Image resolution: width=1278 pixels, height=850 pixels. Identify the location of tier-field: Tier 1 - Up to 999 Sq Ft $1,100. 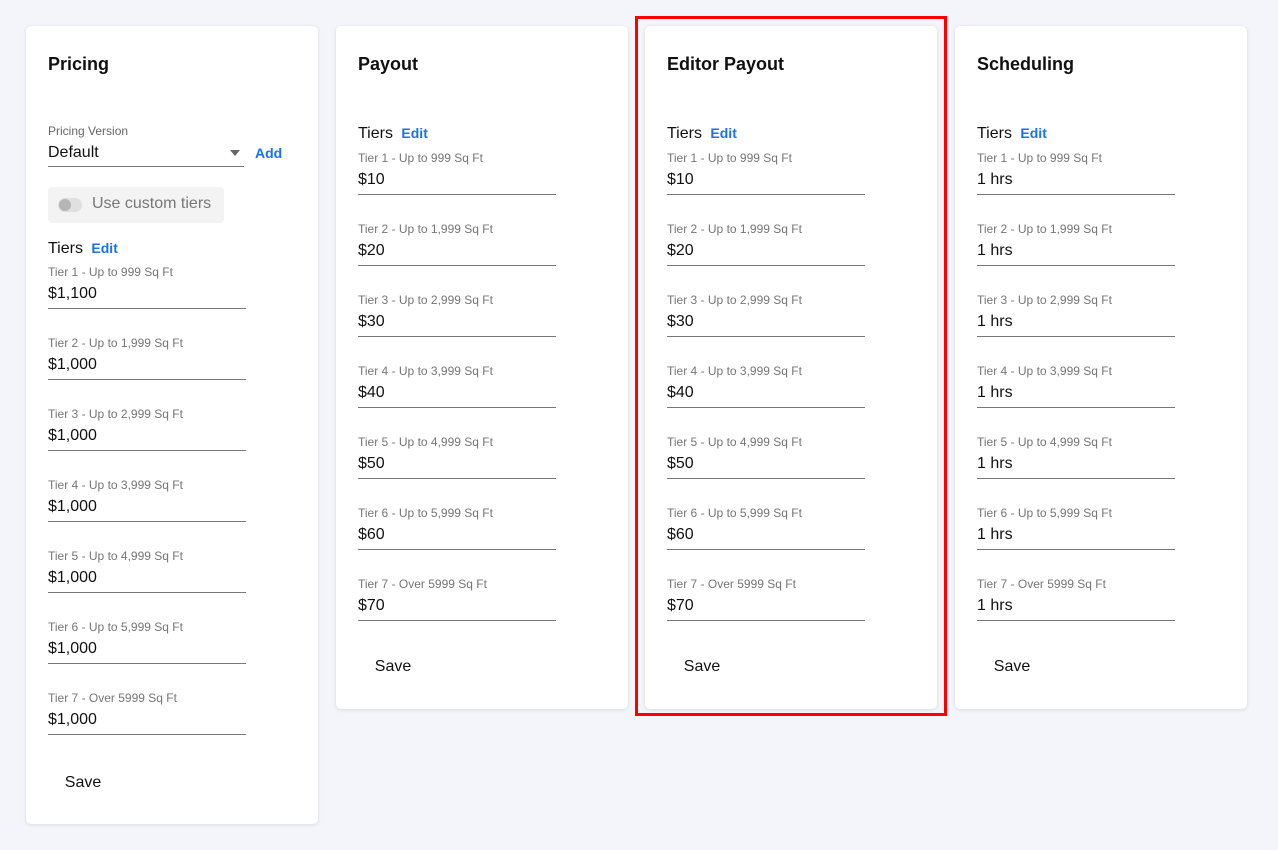
(147, 286).